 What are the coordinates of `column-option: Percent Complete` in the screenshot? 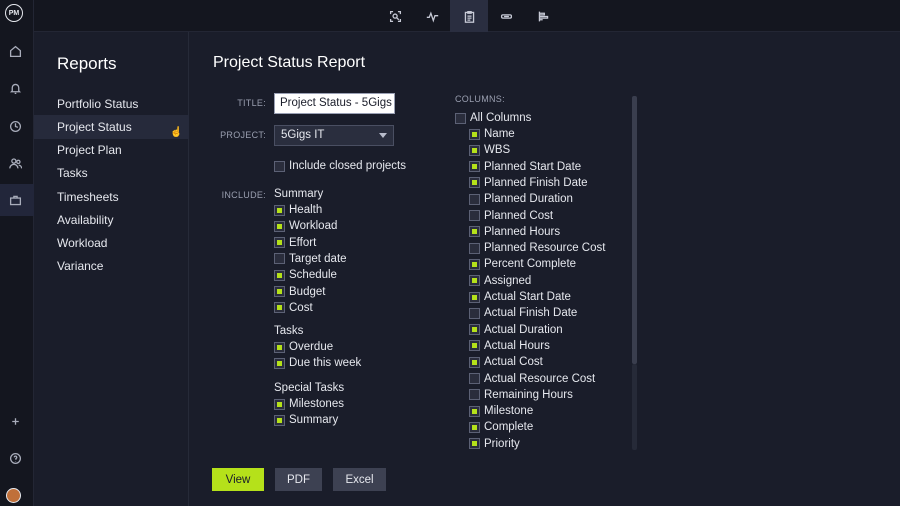 It's located at (522, 264).